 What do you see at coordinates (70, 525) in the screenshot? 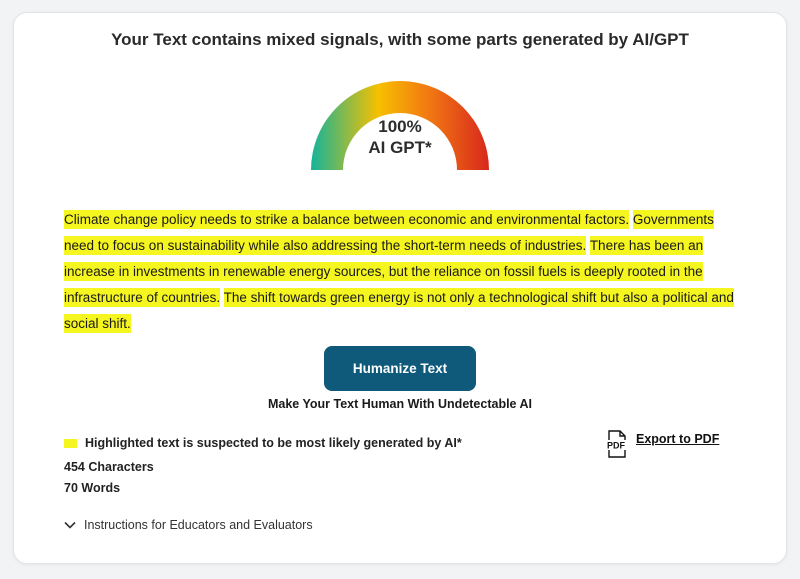
I see `chevron-down-icon` at bounding box center [70, 525].